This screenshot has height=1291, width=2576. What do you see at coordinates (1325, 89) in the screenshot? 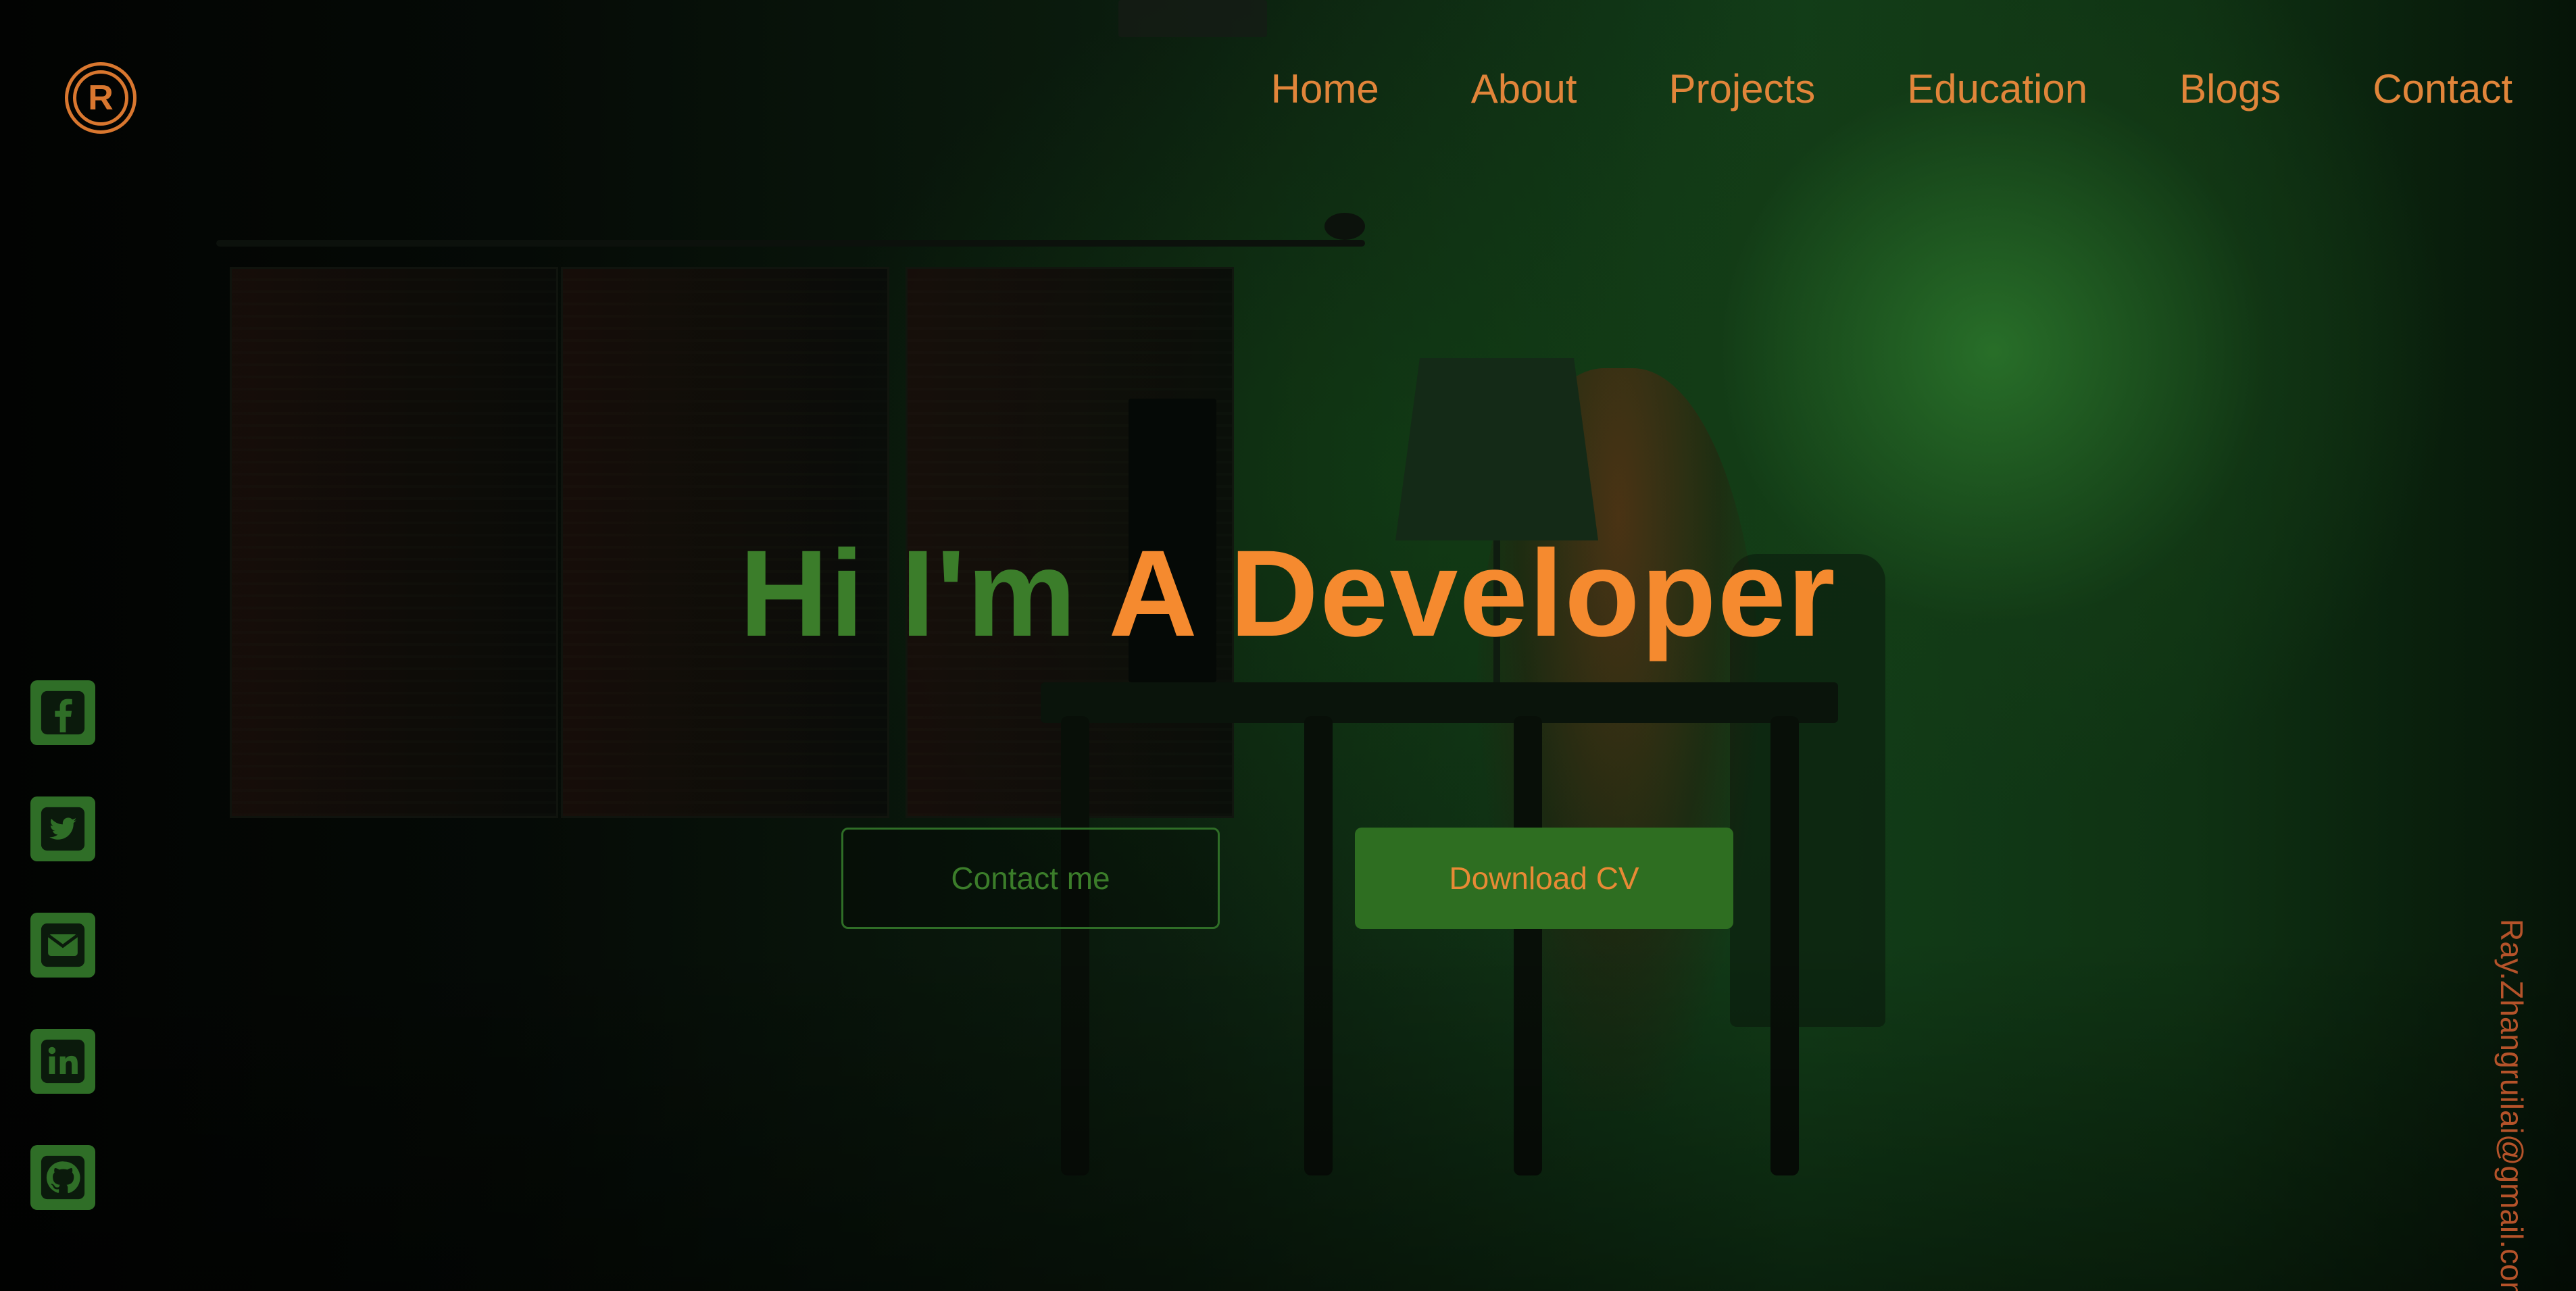
I see `nav-home: Home` at bounding box center [1325, 89].